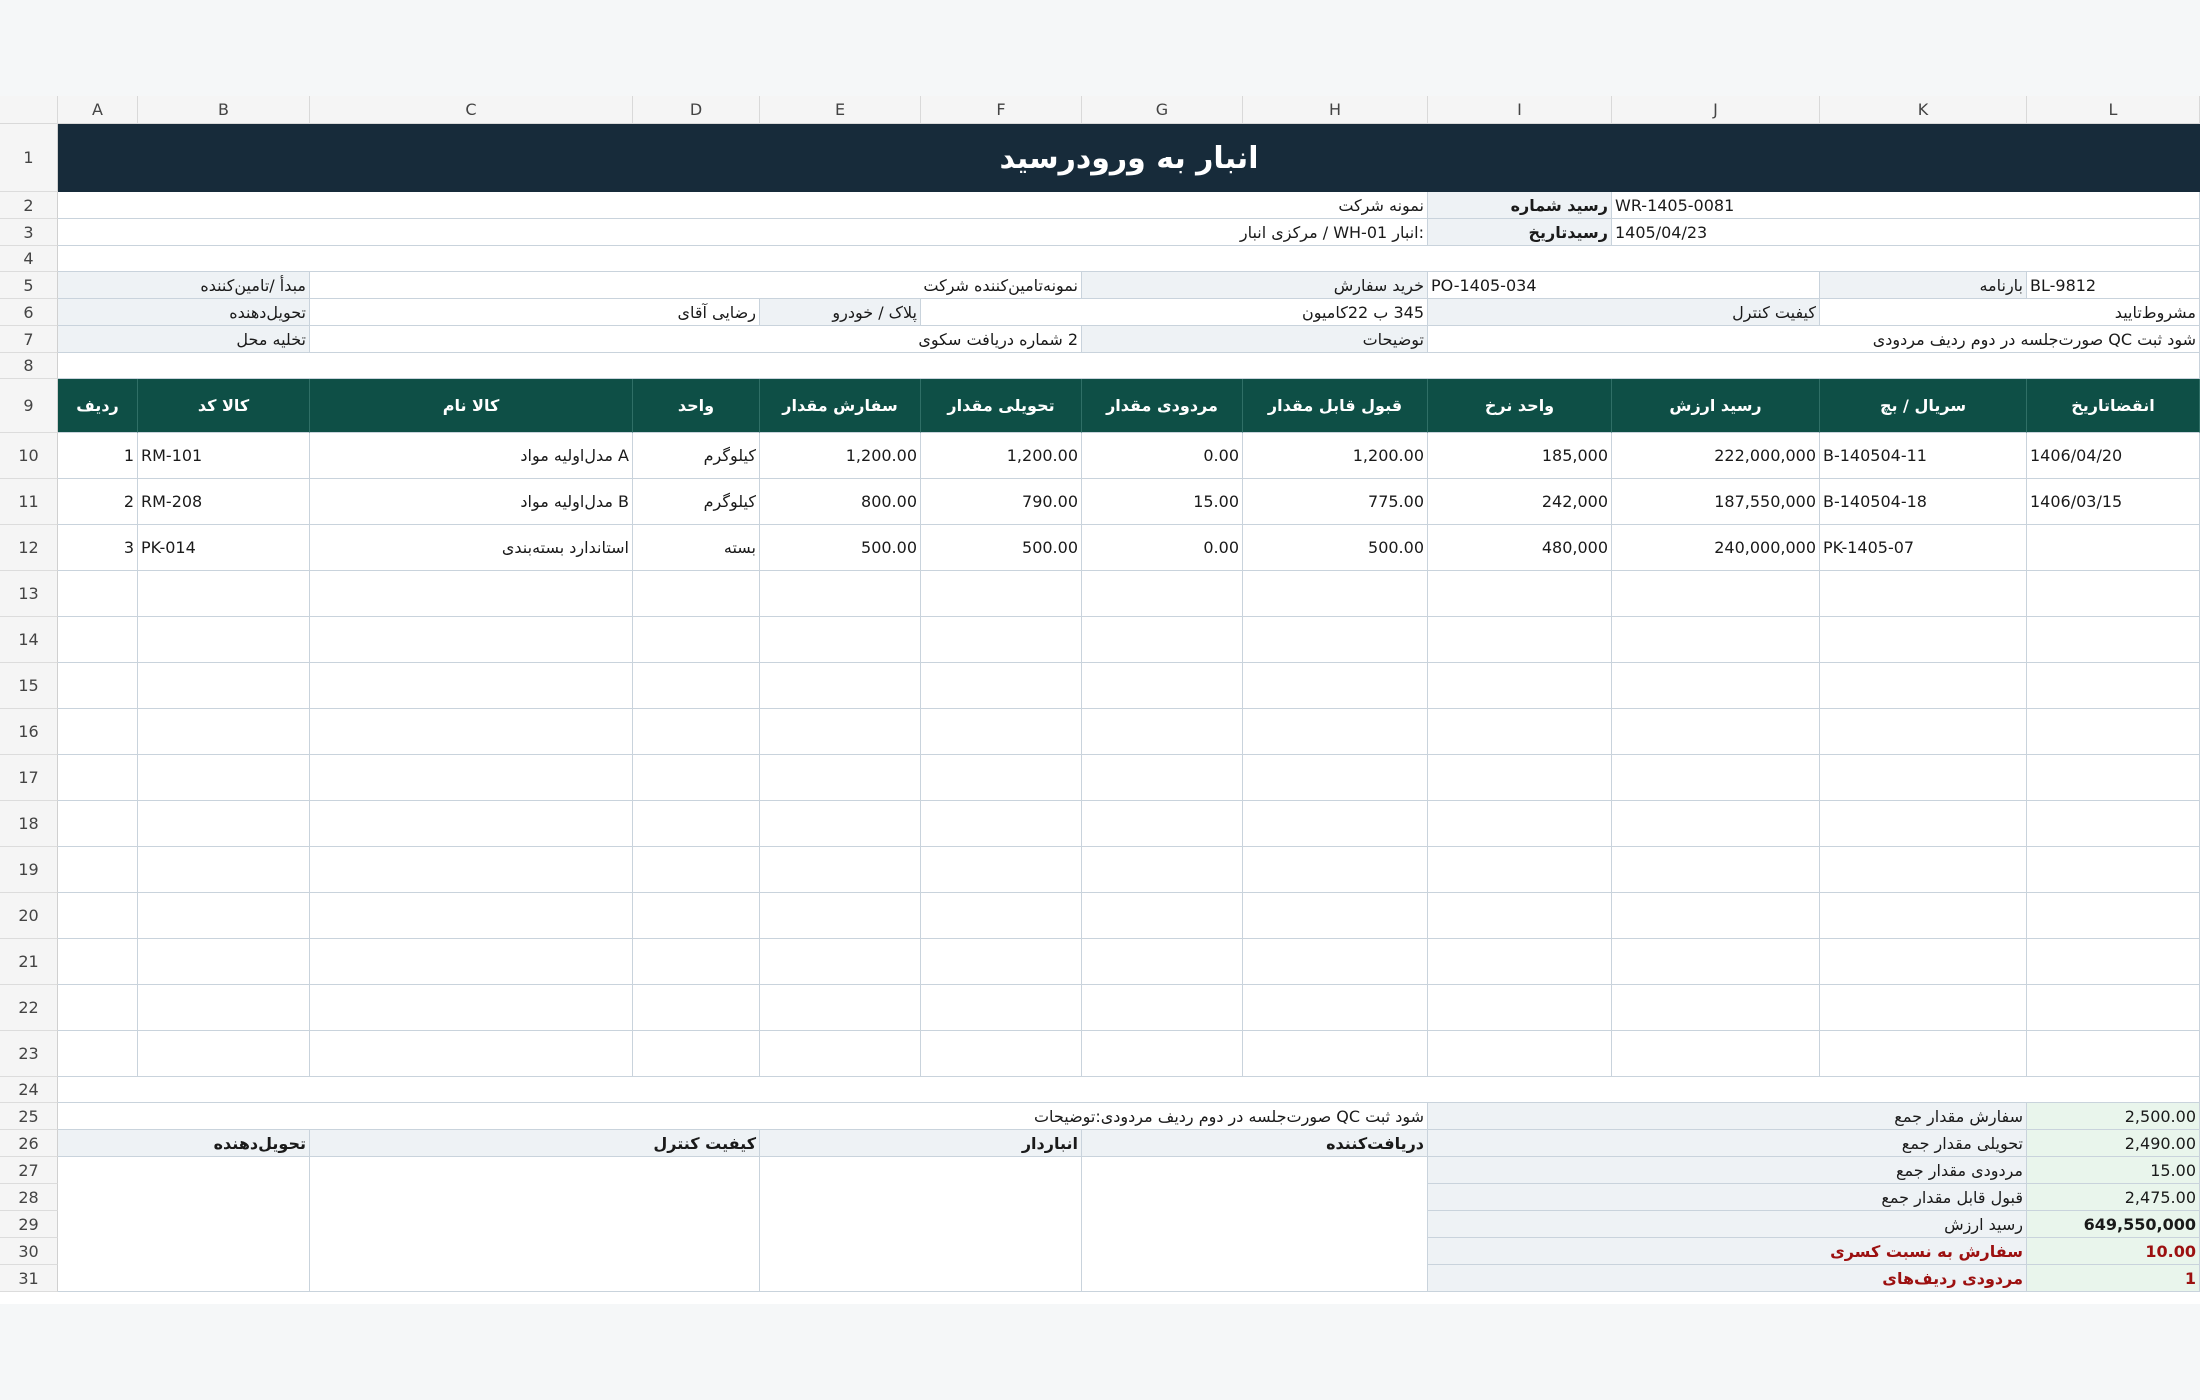  What do you see at coordinates (2113, 502) in the screenshot?
I see `table-cell-expiry: 1406/03/15` at bounding box center [2113, 502].